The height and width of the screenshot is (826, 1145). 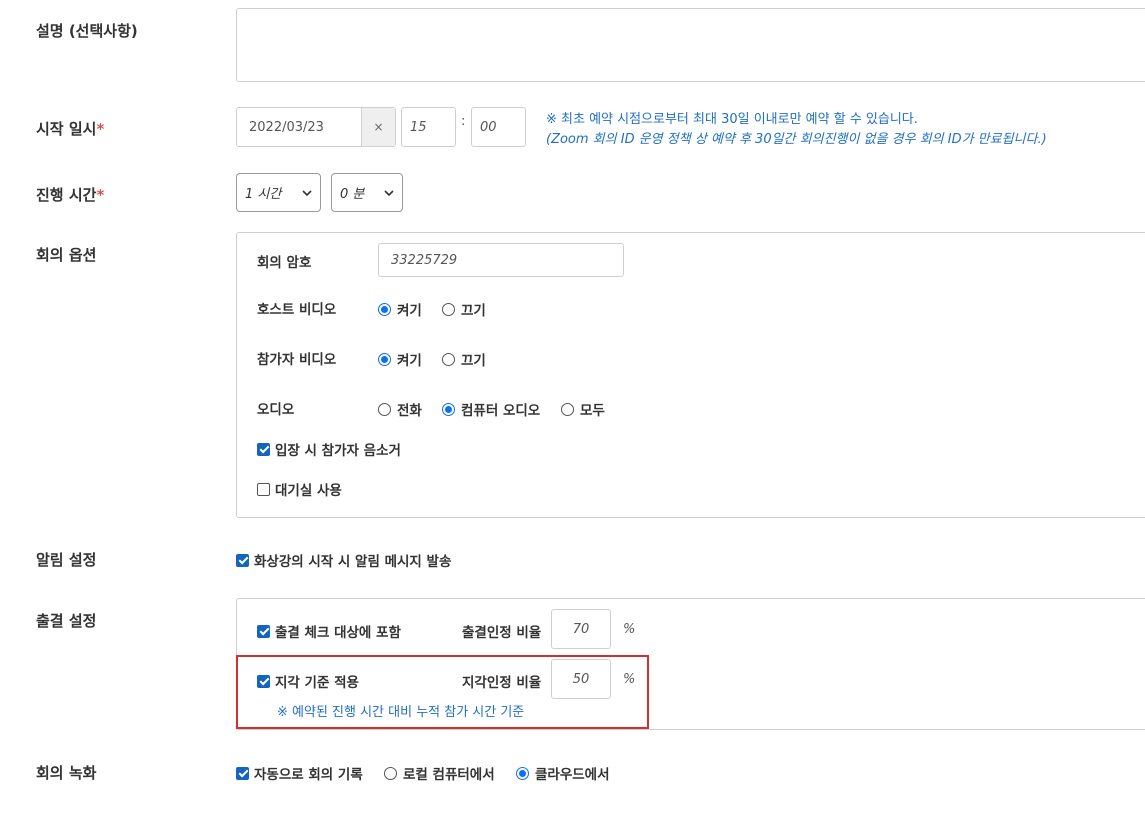 I want to click on audio-computer-label: 컴퓨터 오디오, so click(x=501, y=411).